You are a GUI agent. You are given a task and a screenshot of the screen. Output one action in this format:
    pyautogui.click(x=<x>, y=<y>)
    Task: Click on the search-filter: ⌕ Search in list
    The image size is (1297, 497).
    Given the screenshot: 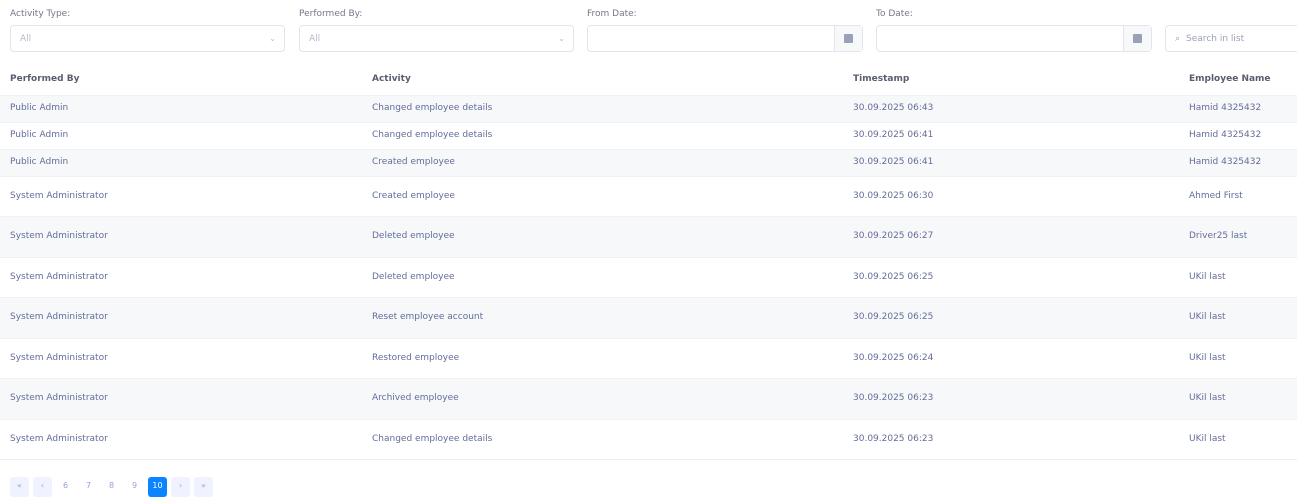 What is the action you would take?
    pyautogui.click(x=1231, y=30)
    